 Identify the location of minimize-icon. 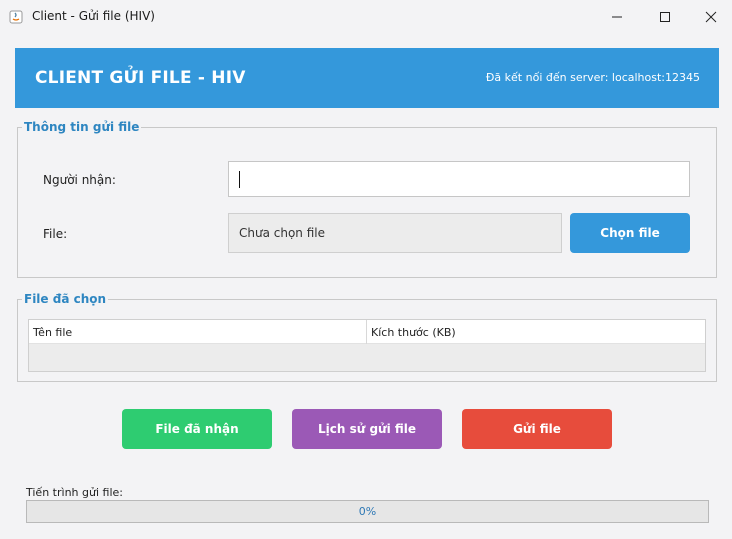
(617, 17).